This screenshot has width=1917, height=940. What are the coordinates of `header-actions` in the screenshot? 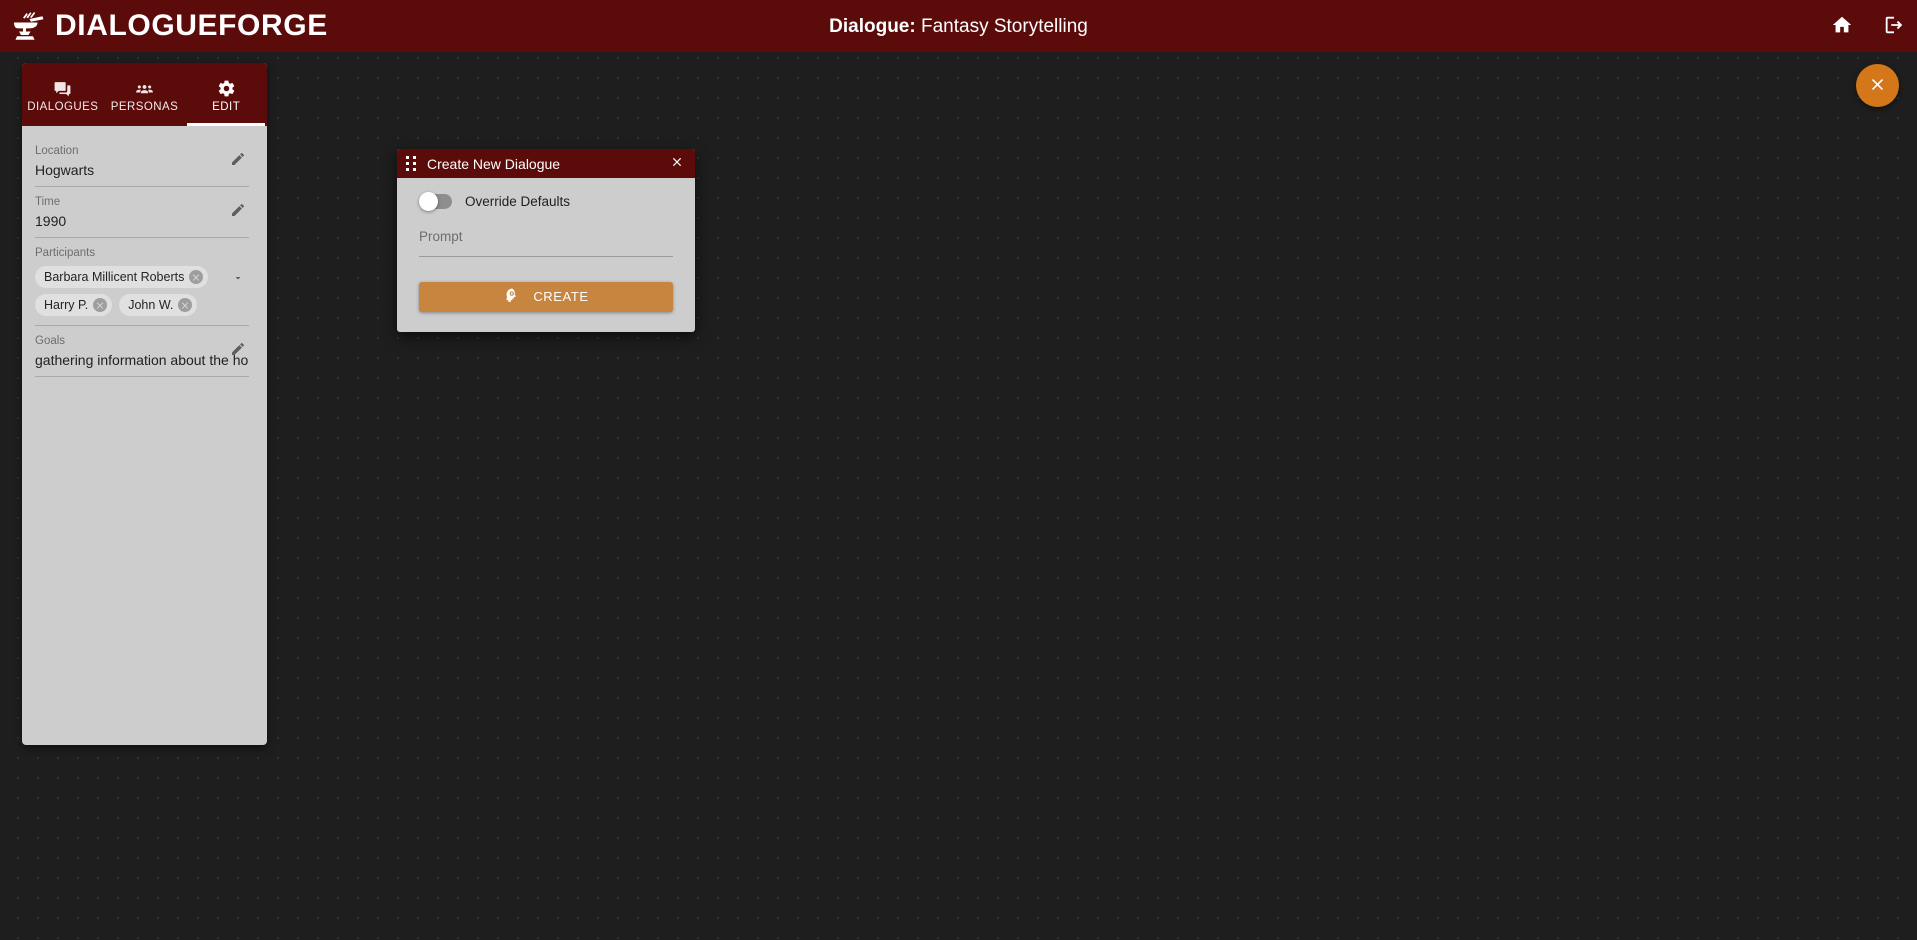 It's located at (1868, 26).